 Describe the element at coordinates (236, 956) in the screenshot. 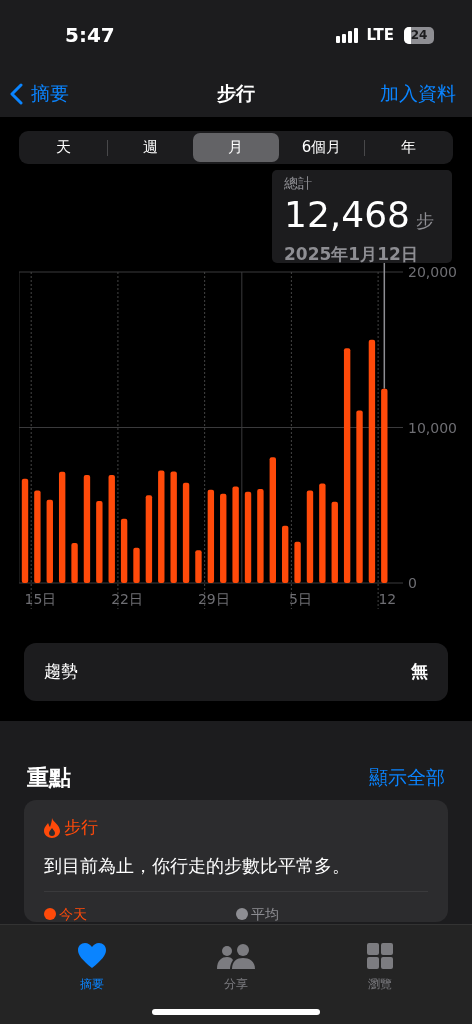

I see `people-icon` at that location.